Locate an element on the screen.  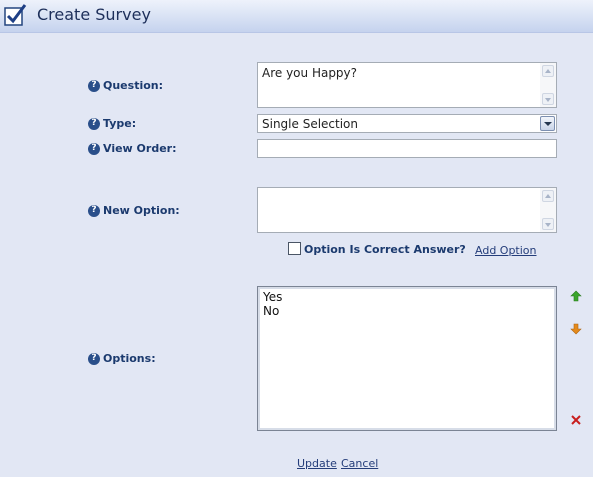
view-order-input is located at coordinates (407, 148).